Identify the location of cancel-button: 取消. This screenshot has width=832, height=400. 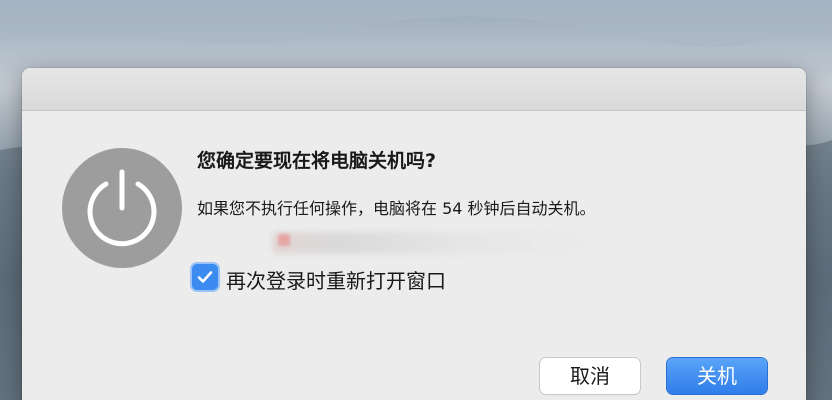
(590, 376).